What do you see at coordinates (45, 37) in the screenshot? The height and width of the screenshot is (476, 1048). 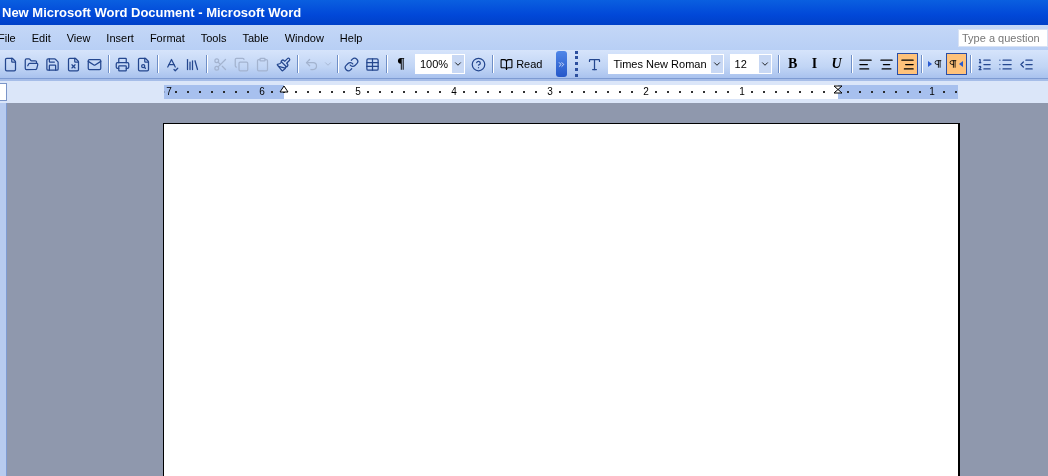 I see `menu-item: Edit` at bounding box center [45, 37].